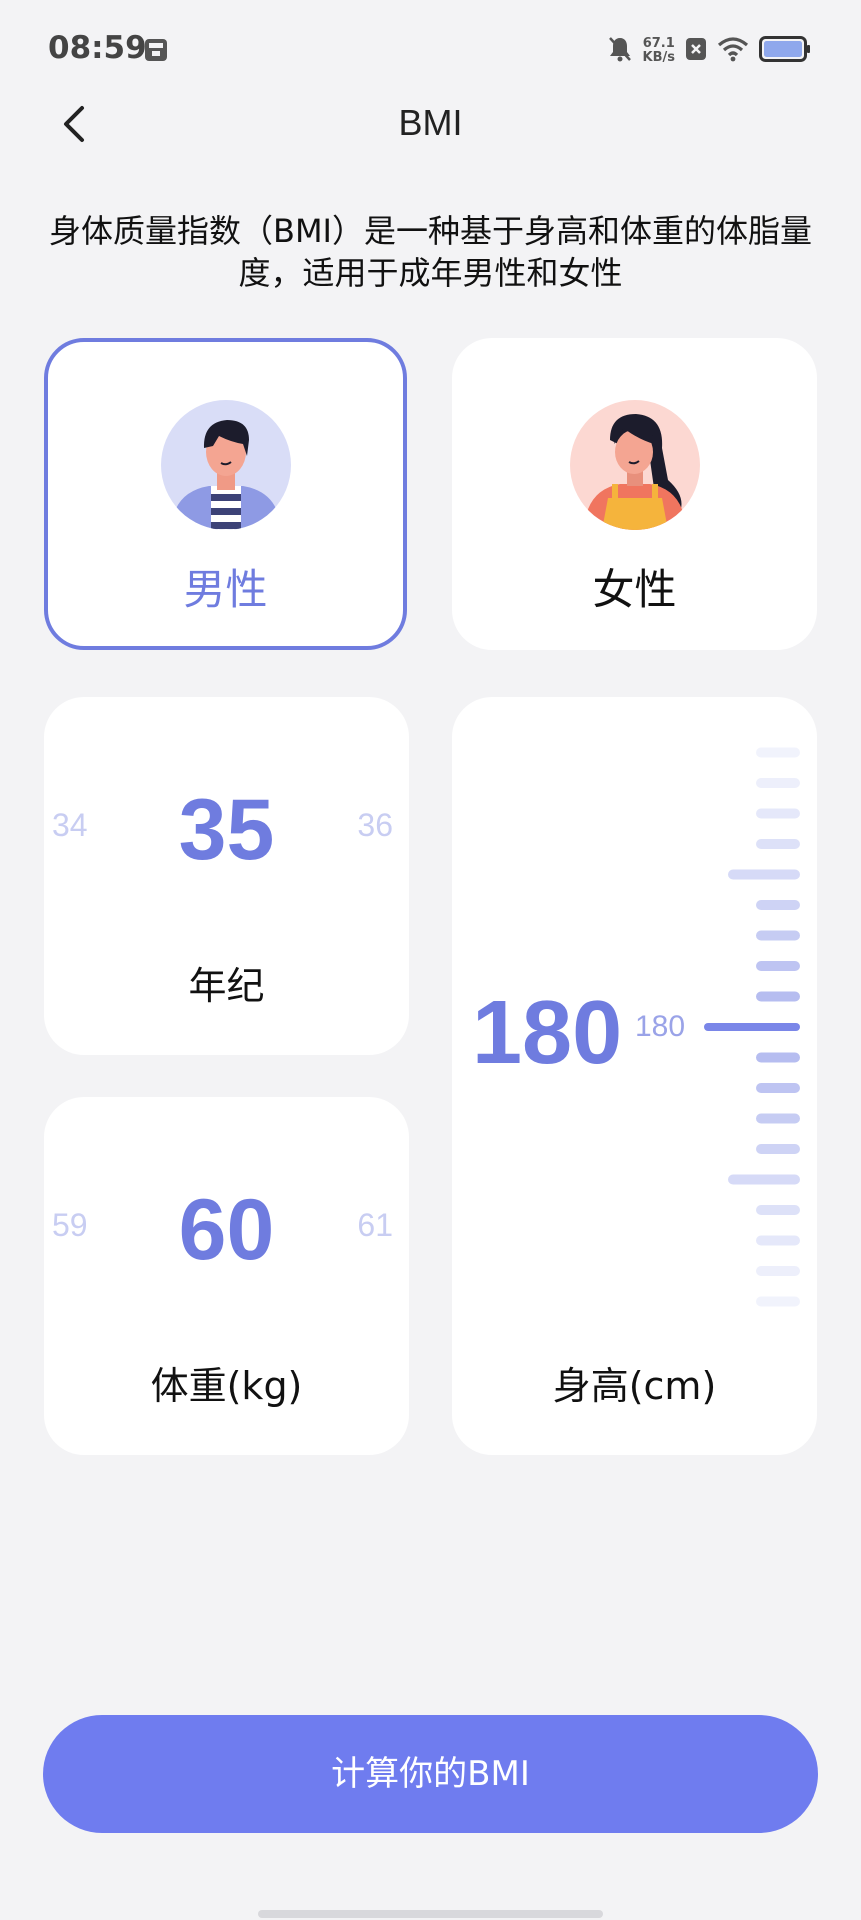 This screenshot has width=861, height=1920. What do you see at coordinates (547, 1033) in the screenshot?
I see `height-value: 180` at bounding box center [547, 1033].